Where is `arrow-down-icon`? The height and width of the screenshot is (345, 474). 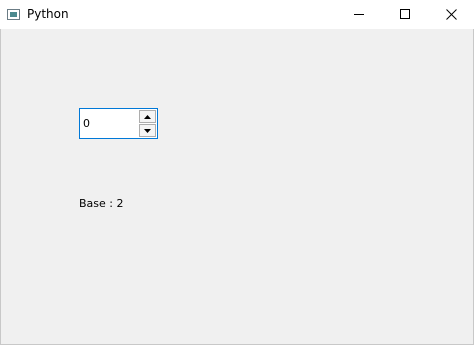 arrow-down-icon is located at coordinates (147, 130).